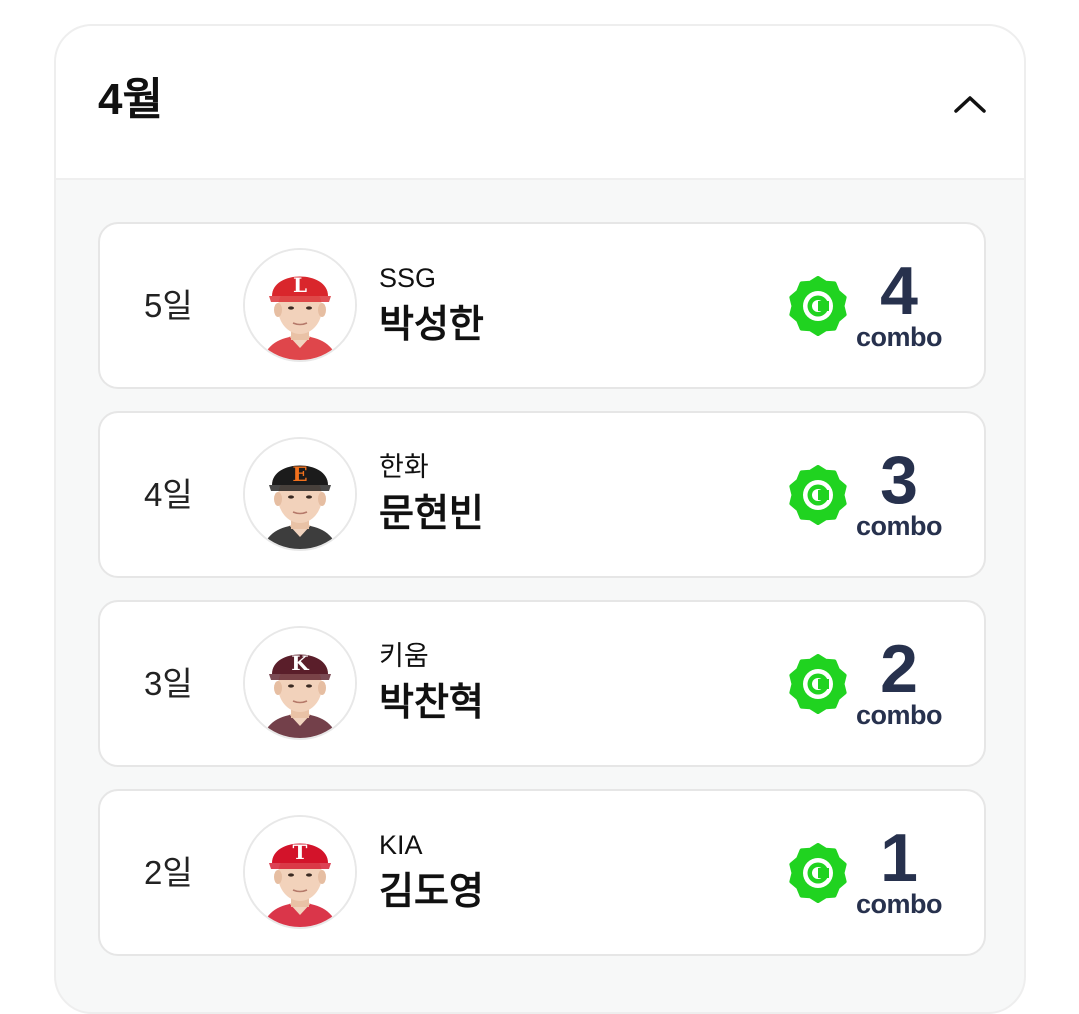 This screenshot has width=1079, height=1014. What do you see at coordinates (401, 845) in the screenshot?
I see `team-name: KIA` at bounding box center [401, 845].